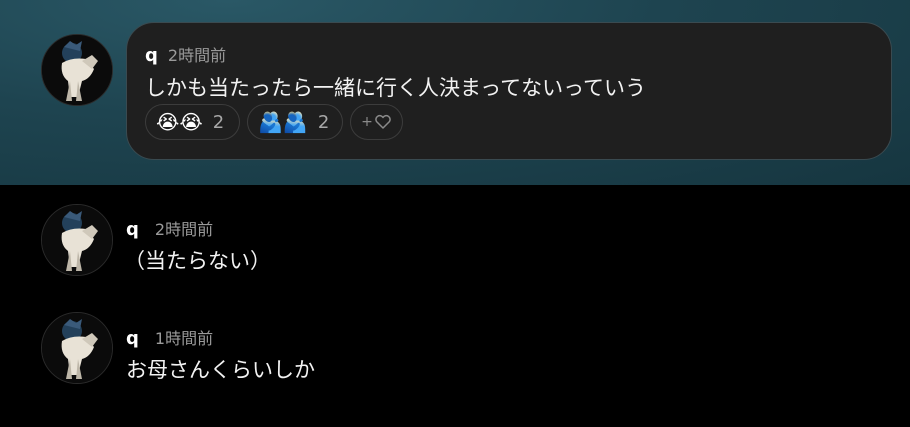 The height and width of the screenshot is (427, 910). What do you see at coordinates (179, 122) in the screenshot?
I see `crying-emoji-icon: 😭😭` at bounding box center [179, 122].